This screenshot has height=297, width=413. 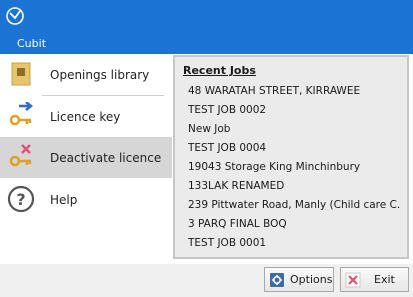 I want to click on nav-item-licence-key: Licence key, so click(x=86, y=116).